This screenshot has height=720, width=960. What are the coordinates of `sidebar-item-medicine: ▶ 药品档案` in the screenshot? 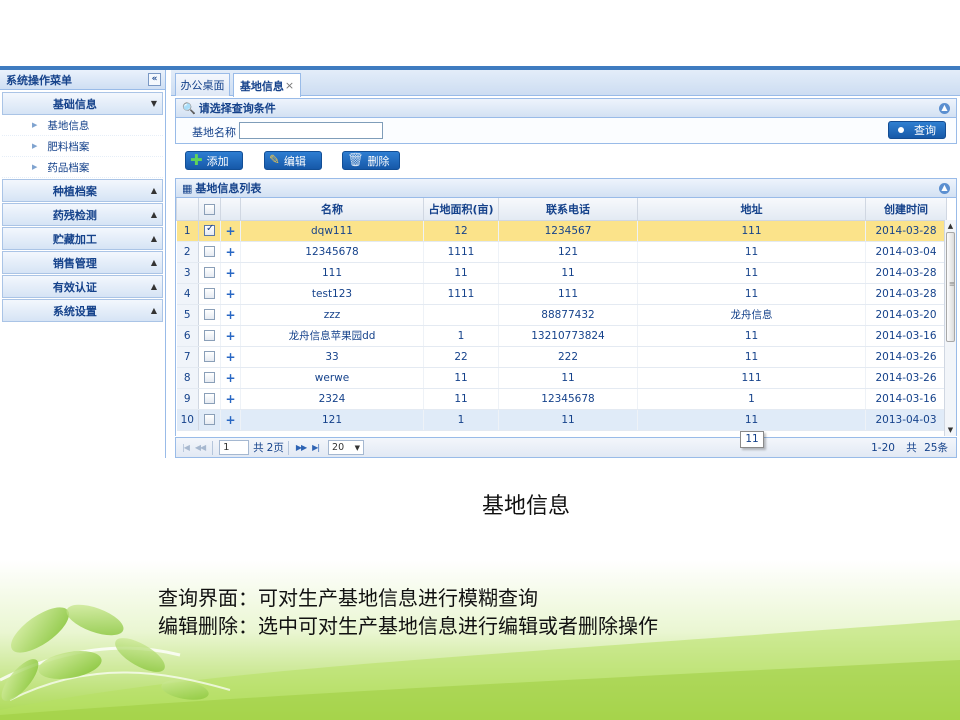 It's located at (82, 167).